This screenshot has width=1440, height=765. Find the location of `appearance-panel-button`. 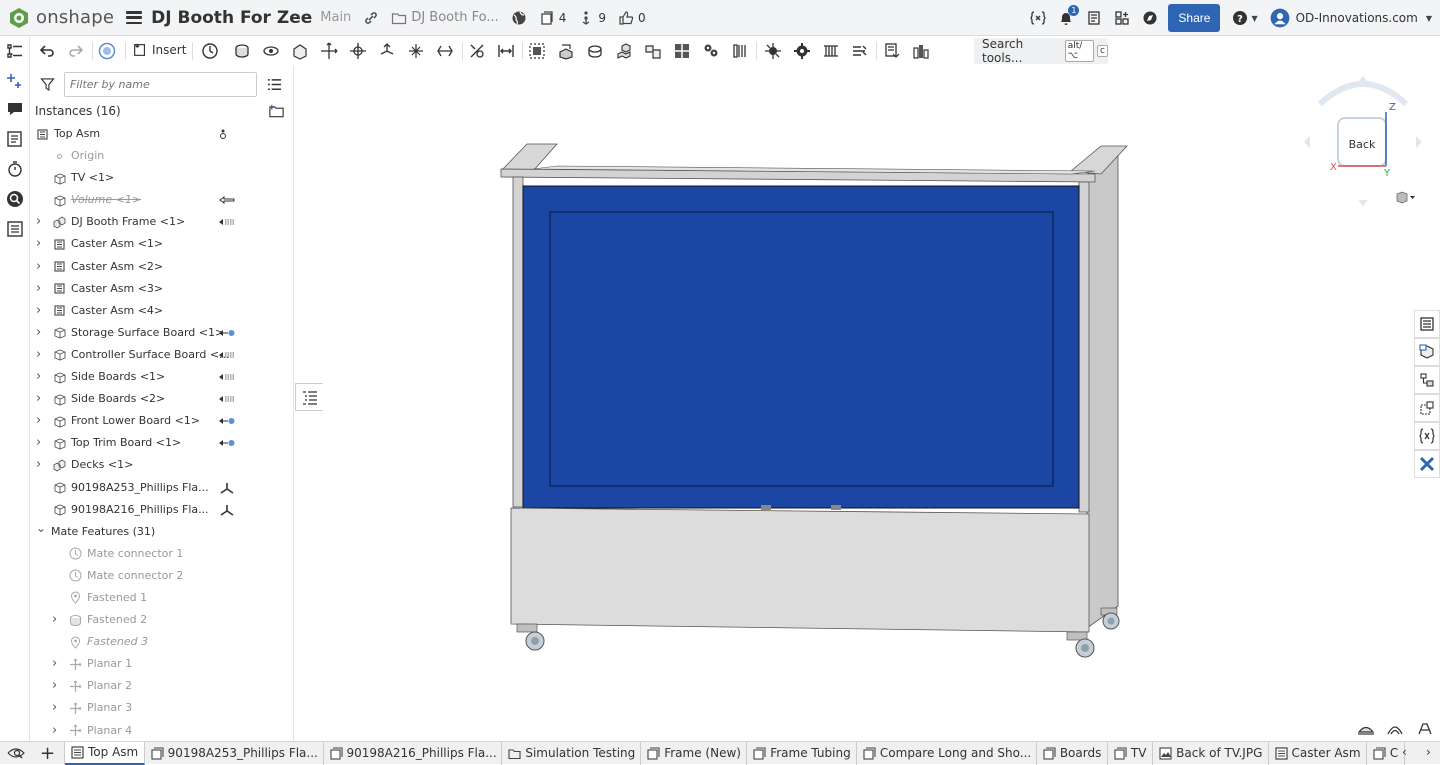

appearance-panel-button is located at coordinates (1427, 324).